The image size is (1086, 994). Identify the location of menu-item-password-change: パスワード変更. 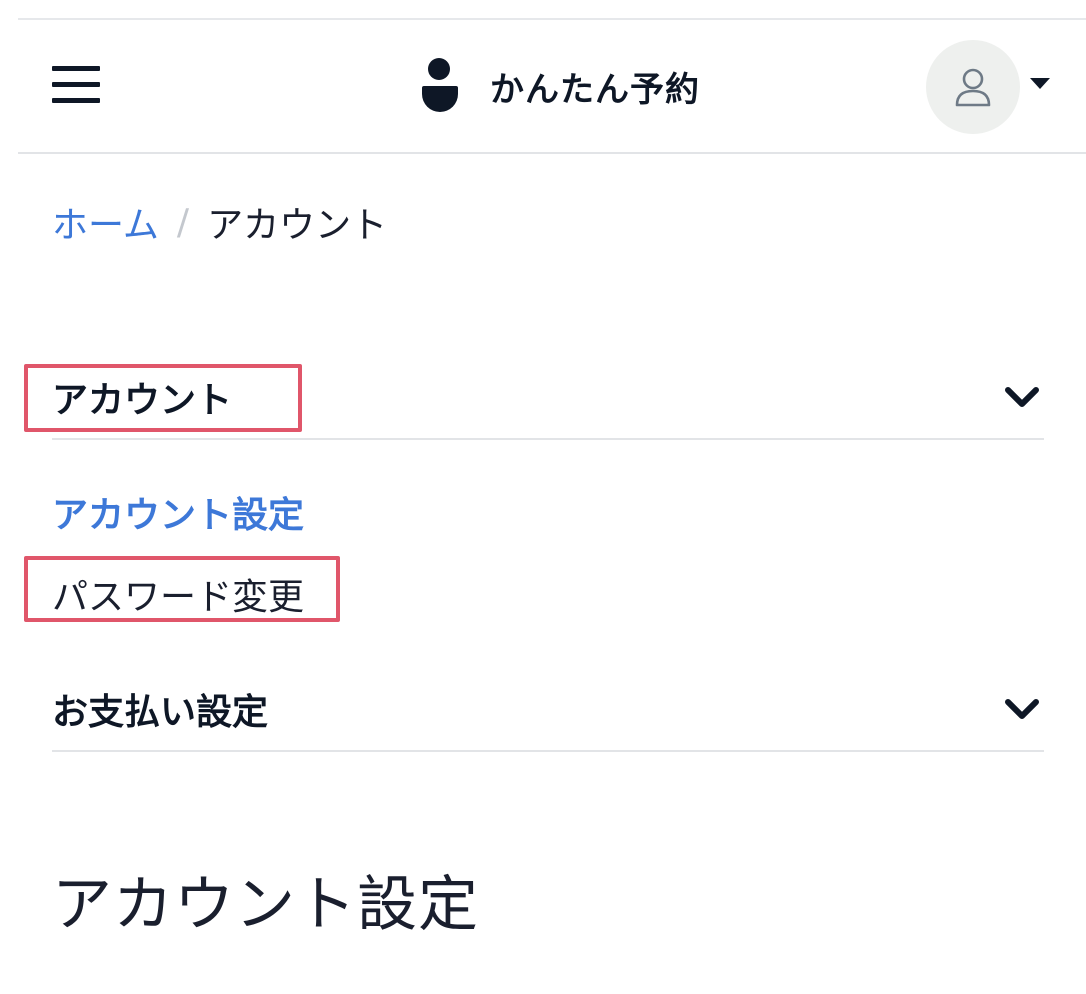
(178, 594).